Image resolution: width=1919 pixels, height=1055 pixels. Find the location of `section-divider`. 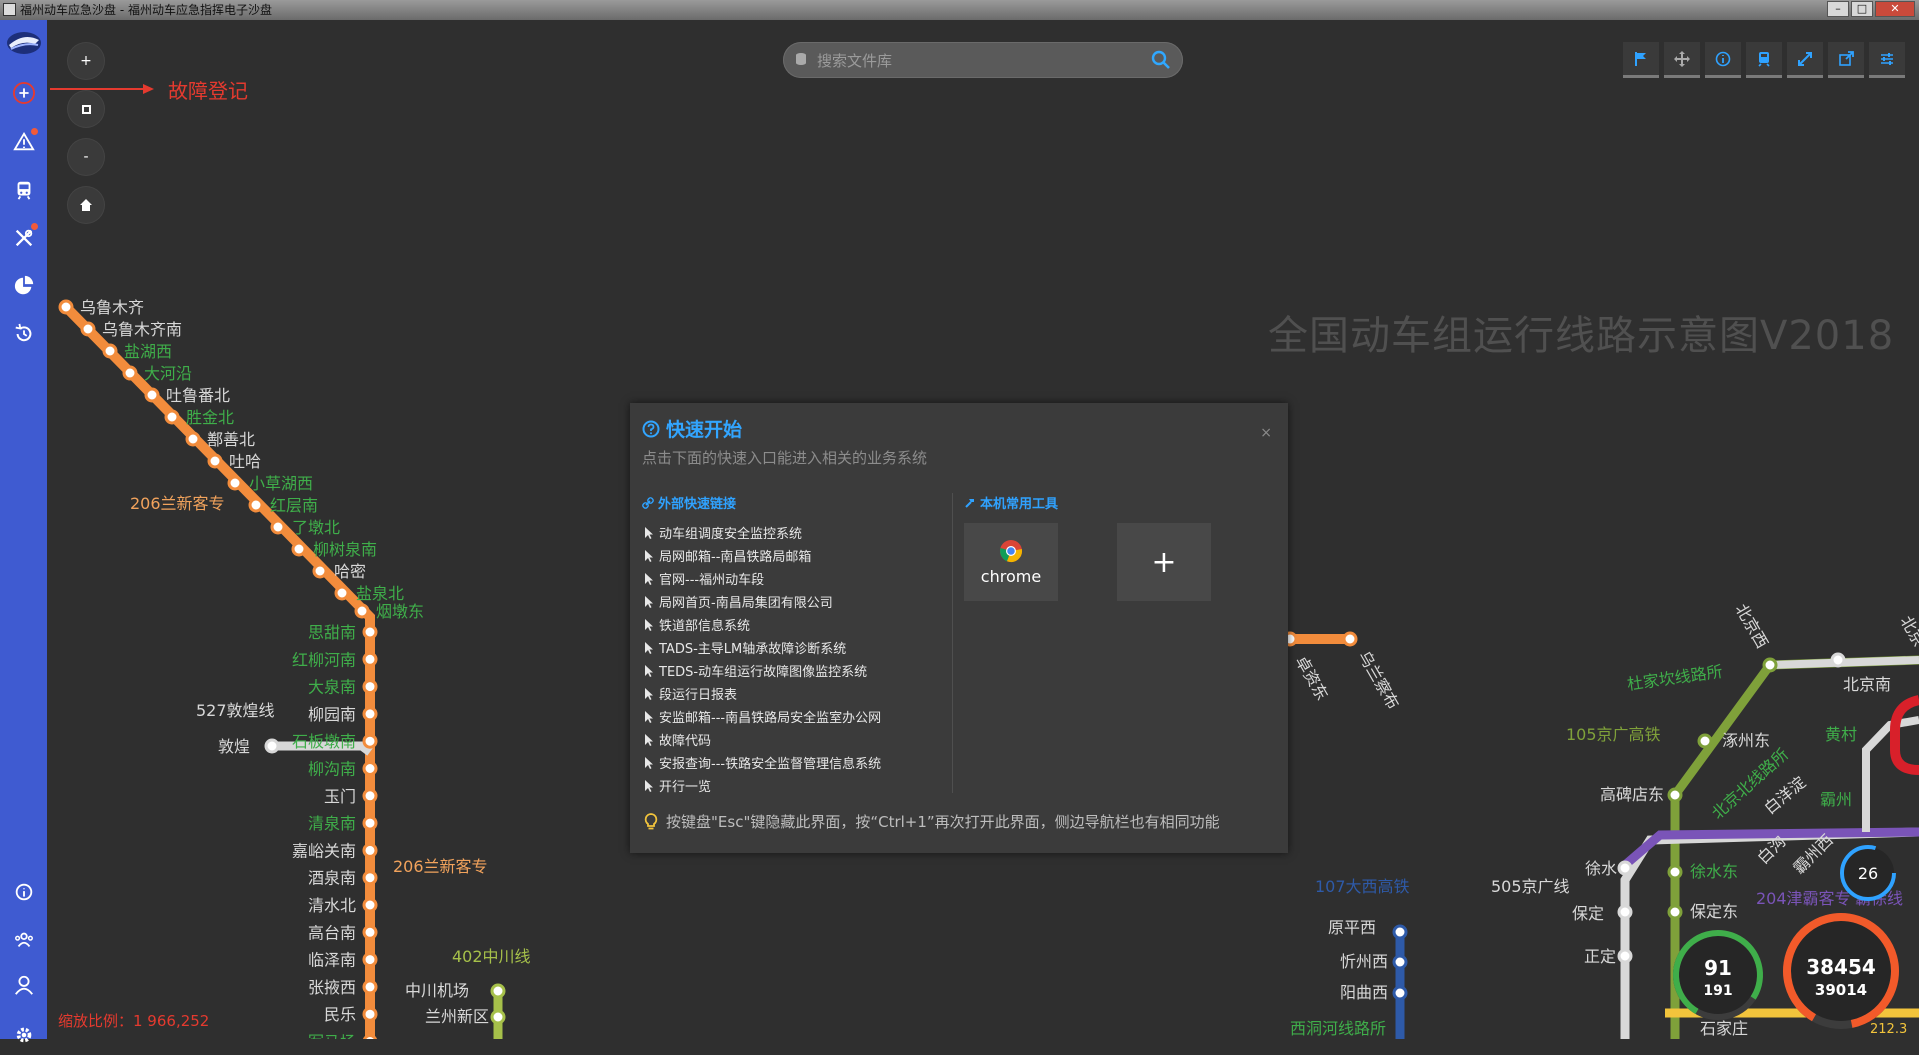

section-divider is located at coordinates (952, 643).